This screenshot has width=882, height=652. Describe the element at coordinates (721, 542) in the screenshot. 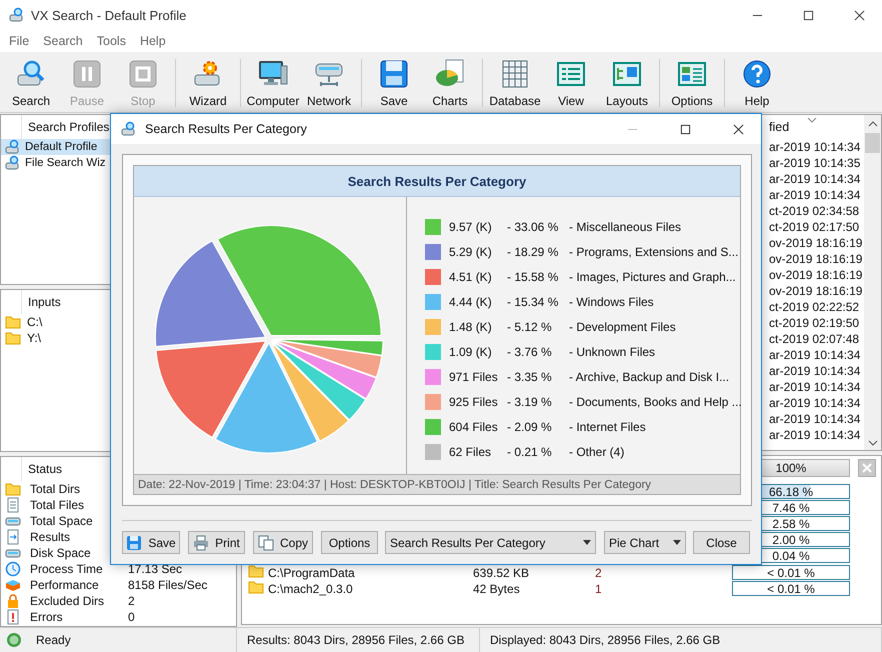

I see `dialog-button: Close` at that location.